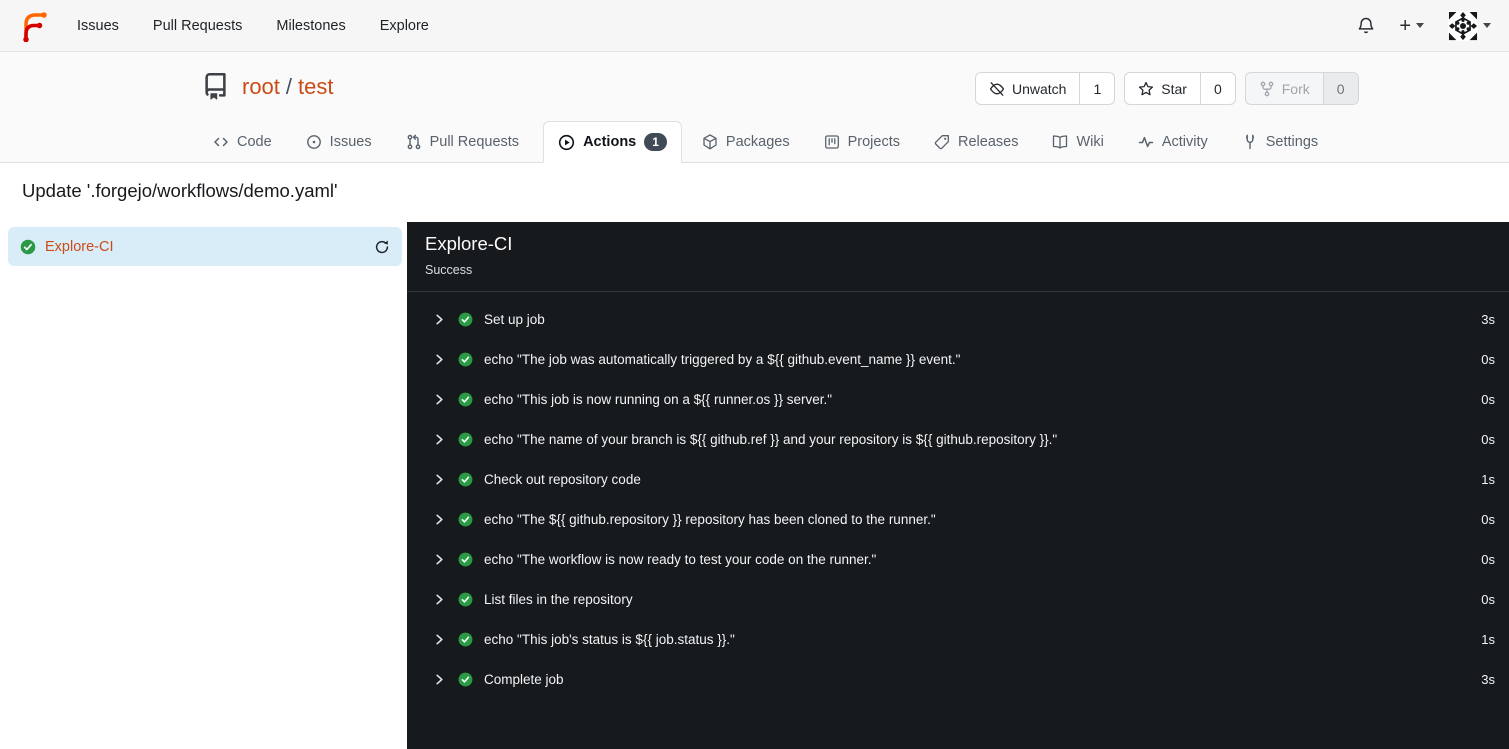 The height and width of the screenshot is (749, 1509). I want to click on tag-icon, so click(941, 142).